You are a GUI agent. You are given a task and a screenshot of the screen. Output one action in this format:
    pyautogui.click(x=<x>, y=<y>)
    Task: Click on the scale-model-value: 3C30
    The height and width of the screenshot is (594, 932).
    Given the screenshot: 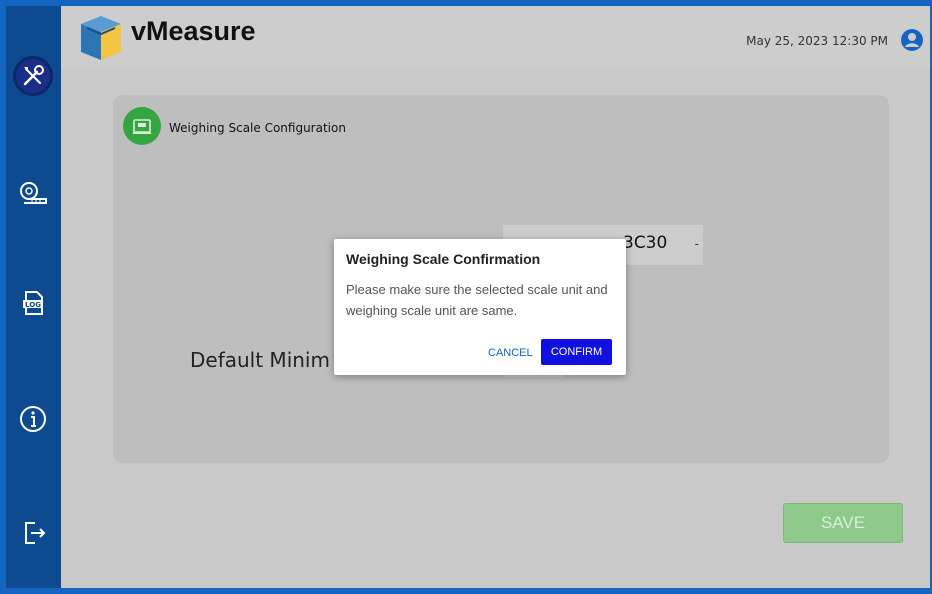 What is the action you would take?
    pyautogui.click(x=645, y=243)
    